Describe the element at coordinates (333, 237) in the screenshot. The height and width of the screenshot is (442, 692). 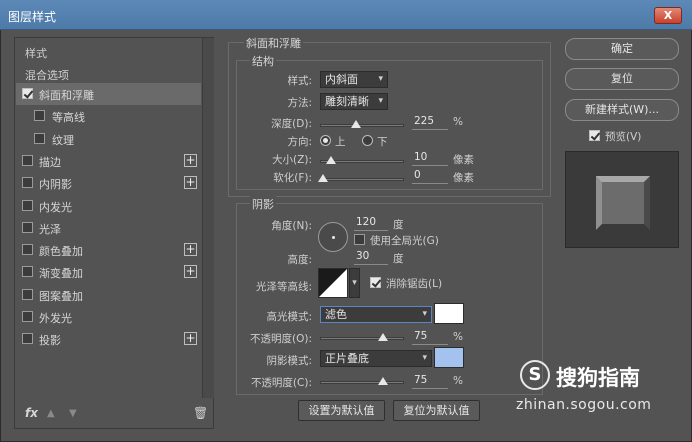
I see `angle-dial` at that location.